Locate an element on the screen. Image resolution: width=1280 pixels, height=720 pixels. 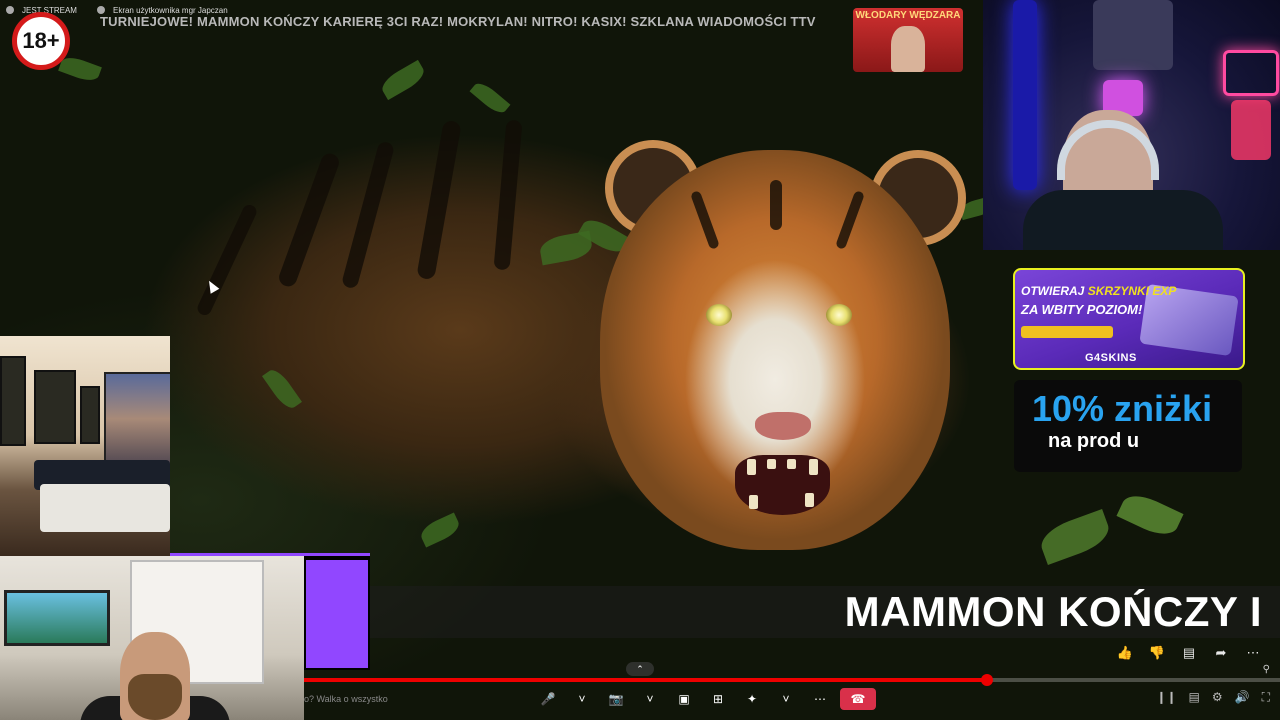
thumbs-down-icon: 👎 is located at coordinates (1157, 653).